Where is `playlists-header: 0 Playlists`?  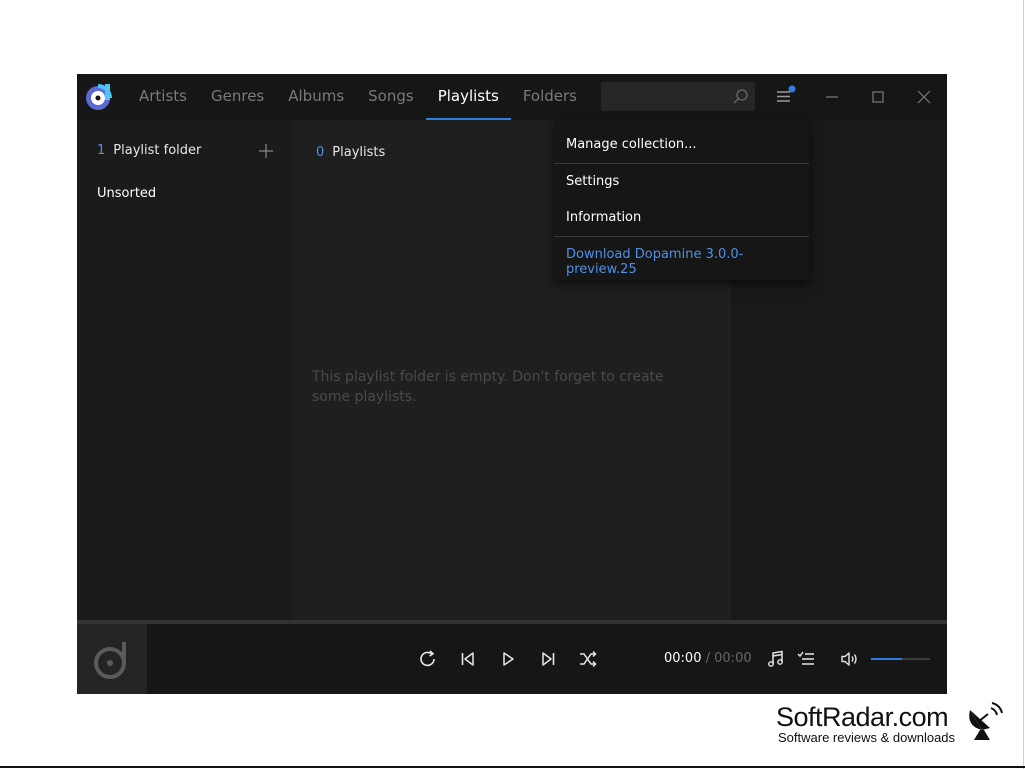
playlists-header: 0 Playlists is located at coordinates (350, 152).